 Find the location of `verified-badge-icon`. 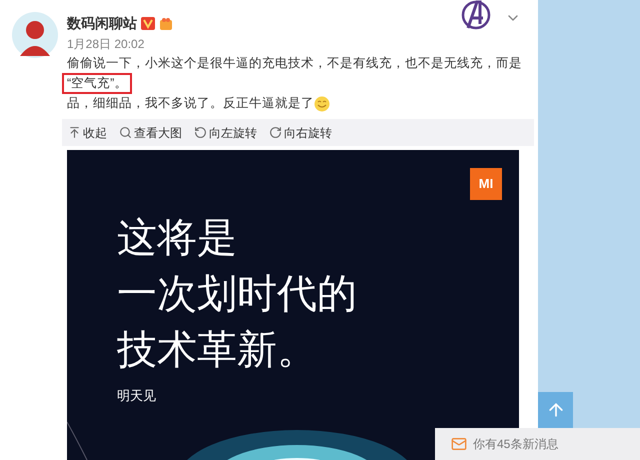

verified-badge-icon is located at coordinates (148, 23).